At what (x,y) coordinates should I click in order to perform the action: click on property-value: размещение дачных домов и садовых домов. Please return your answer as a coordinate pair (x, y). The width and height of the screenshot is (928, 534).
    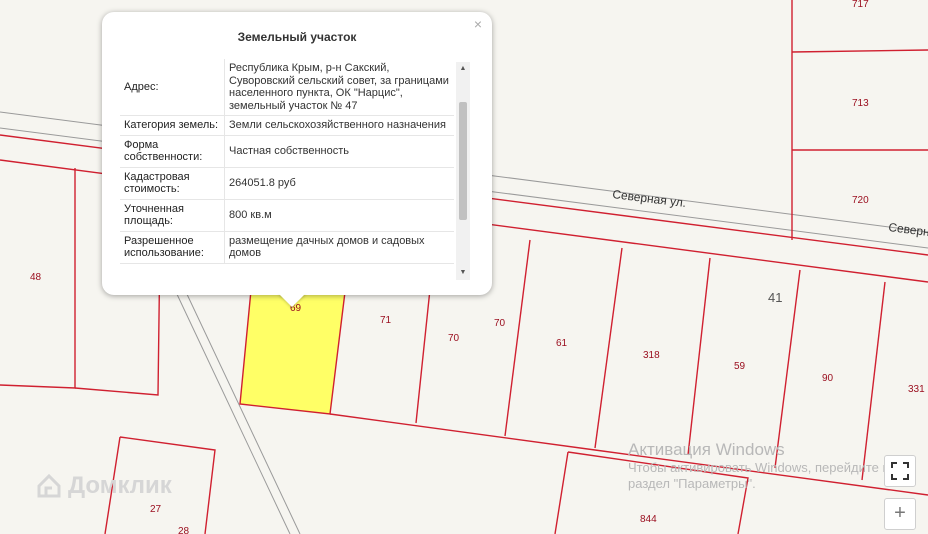
    Looking at the image, I should click on (339, 247).